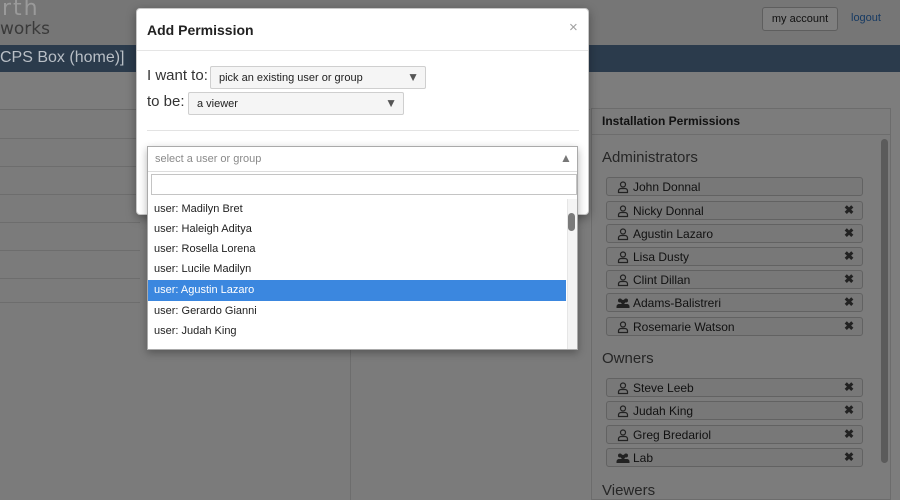 The image size is (900, 500). What do you see at coordinates (573, 27) in the screenshot?
I see `close-icon: ×` at bounding box center [573, 27].